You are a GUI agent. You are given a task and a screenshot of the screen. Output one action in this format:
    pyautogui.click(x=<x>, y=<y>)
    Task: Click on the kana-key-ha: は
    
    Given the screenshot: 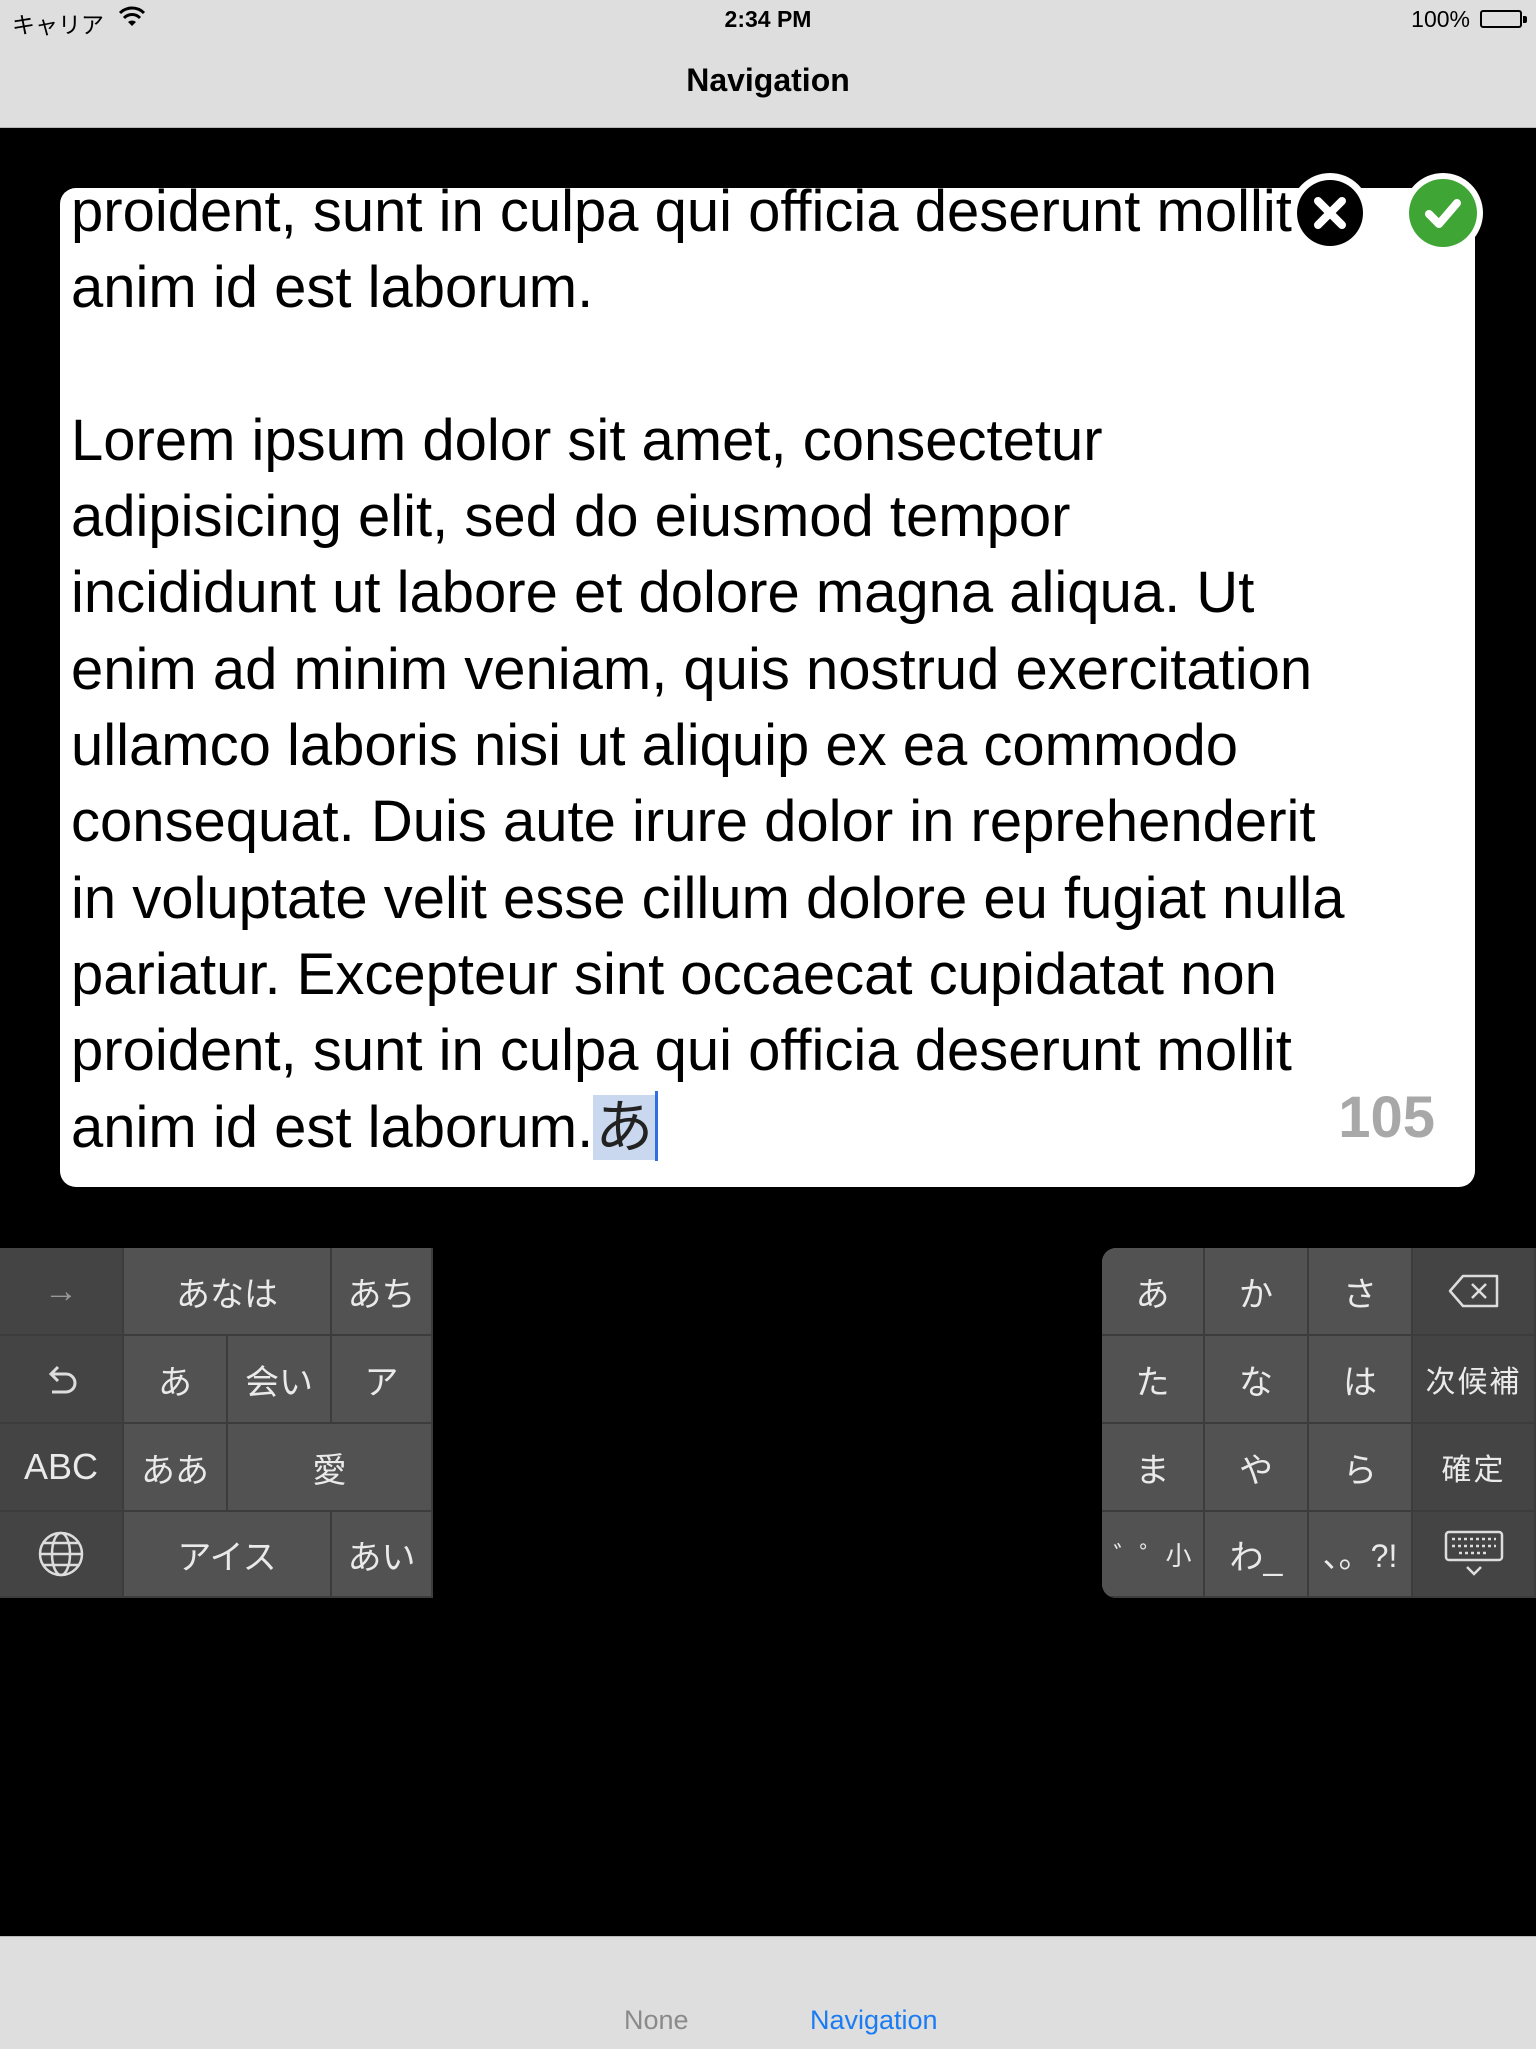 What is the action you would take?
    pyautogui.click(x=1361, y=1380)
    